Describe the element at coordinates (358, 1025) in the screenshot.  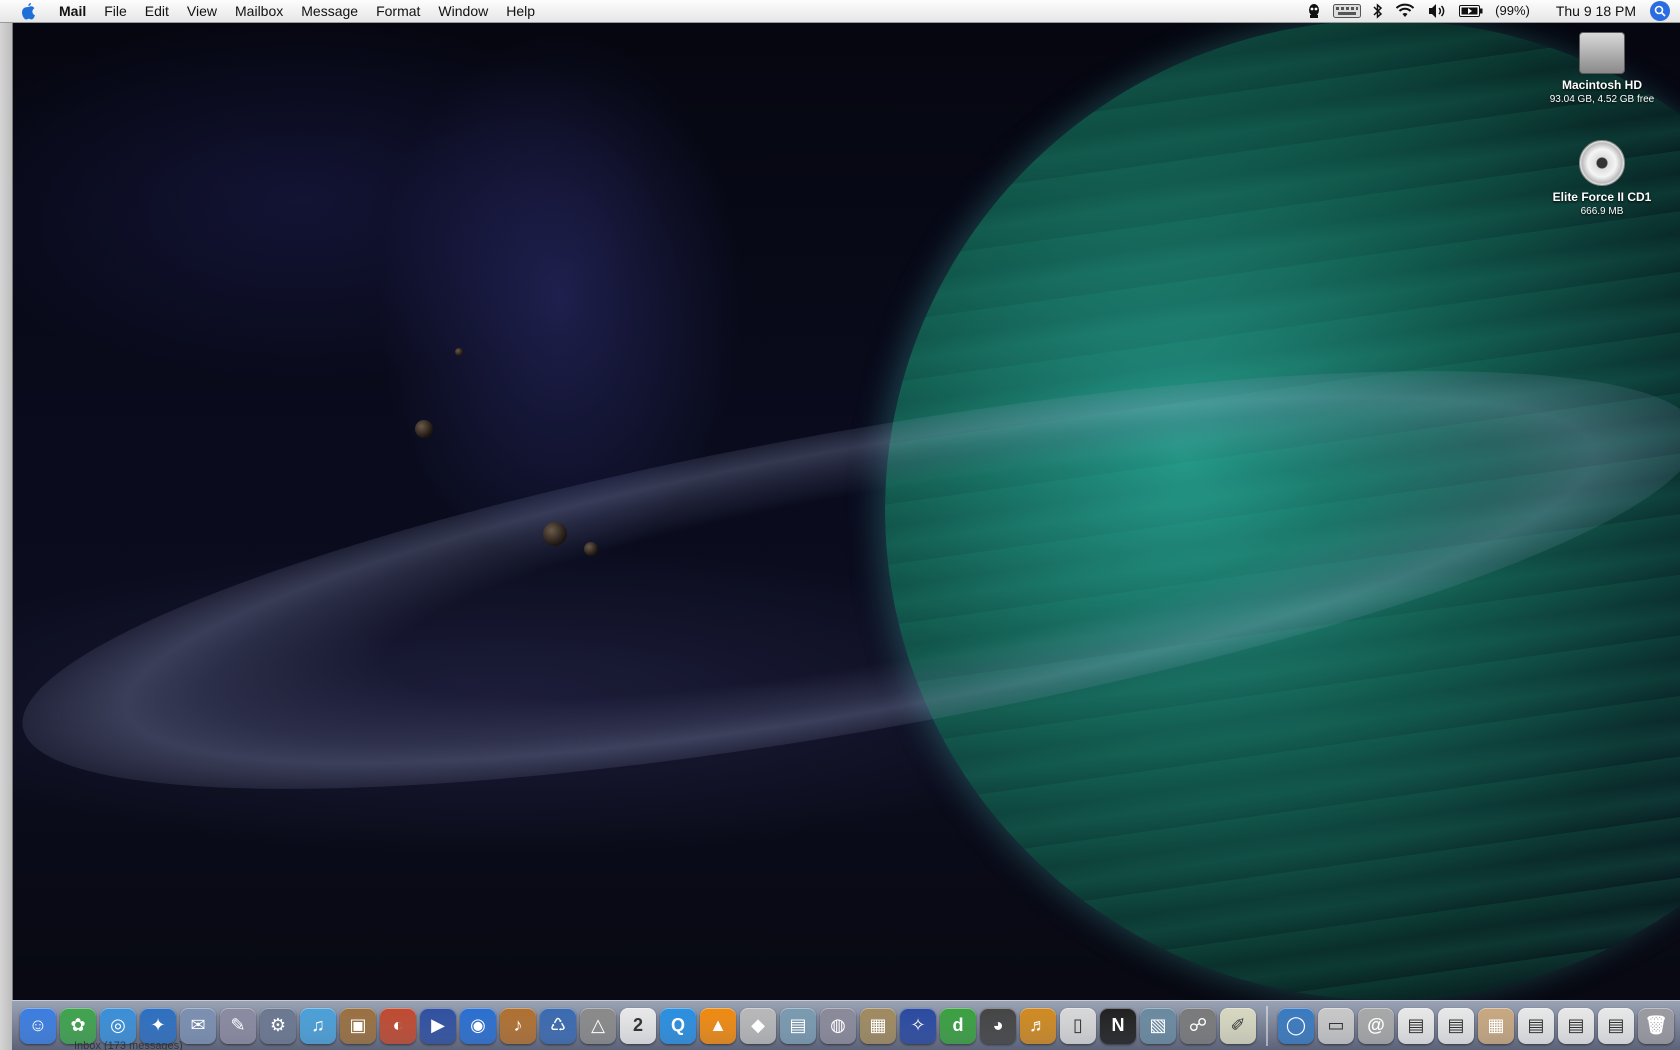
I see `iphoto-icon: ▣` at that location.